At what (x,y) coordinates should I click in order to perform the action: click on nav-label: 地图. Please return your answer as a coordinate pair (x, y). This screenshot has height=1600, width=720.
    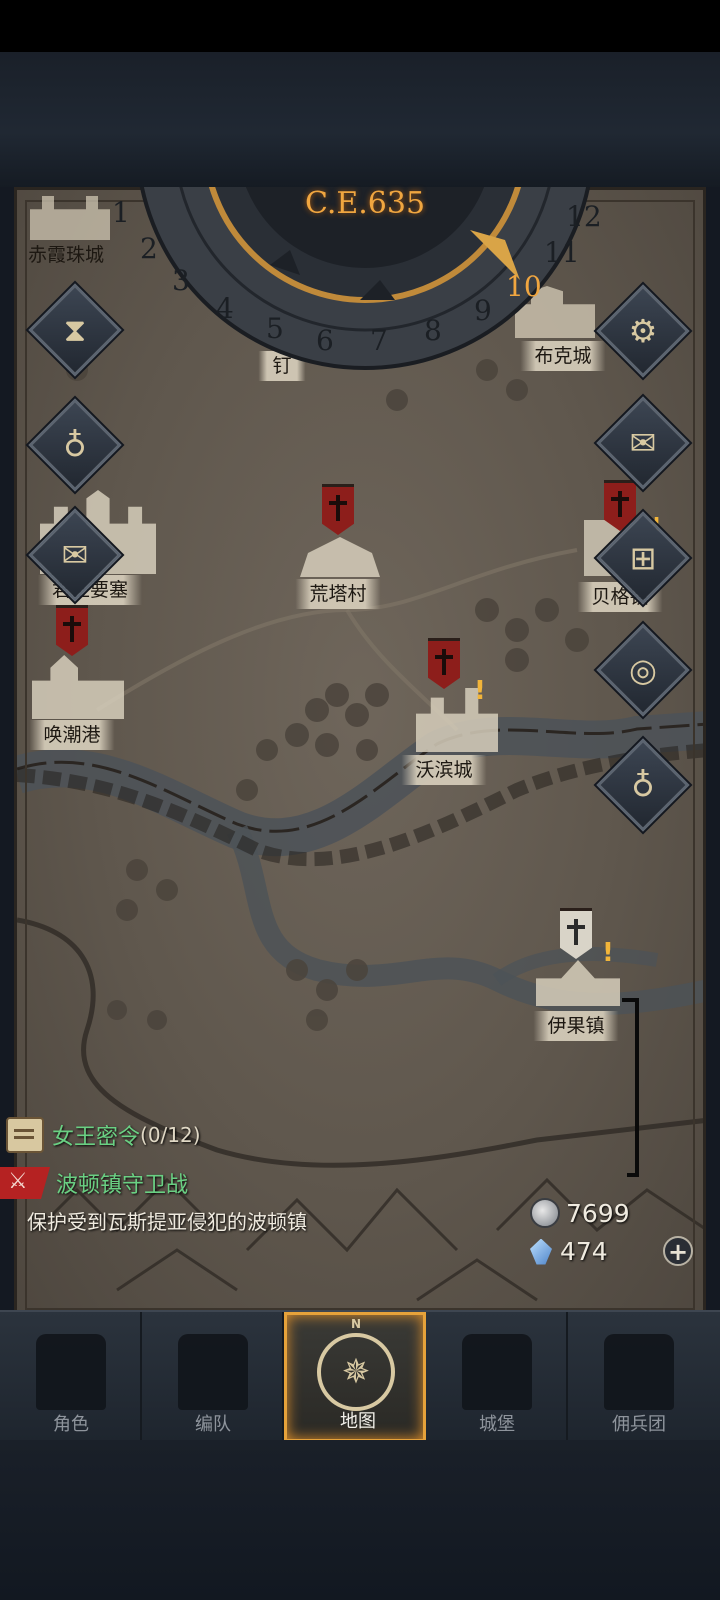
    Looking at the image, I should click on (358, 1421).